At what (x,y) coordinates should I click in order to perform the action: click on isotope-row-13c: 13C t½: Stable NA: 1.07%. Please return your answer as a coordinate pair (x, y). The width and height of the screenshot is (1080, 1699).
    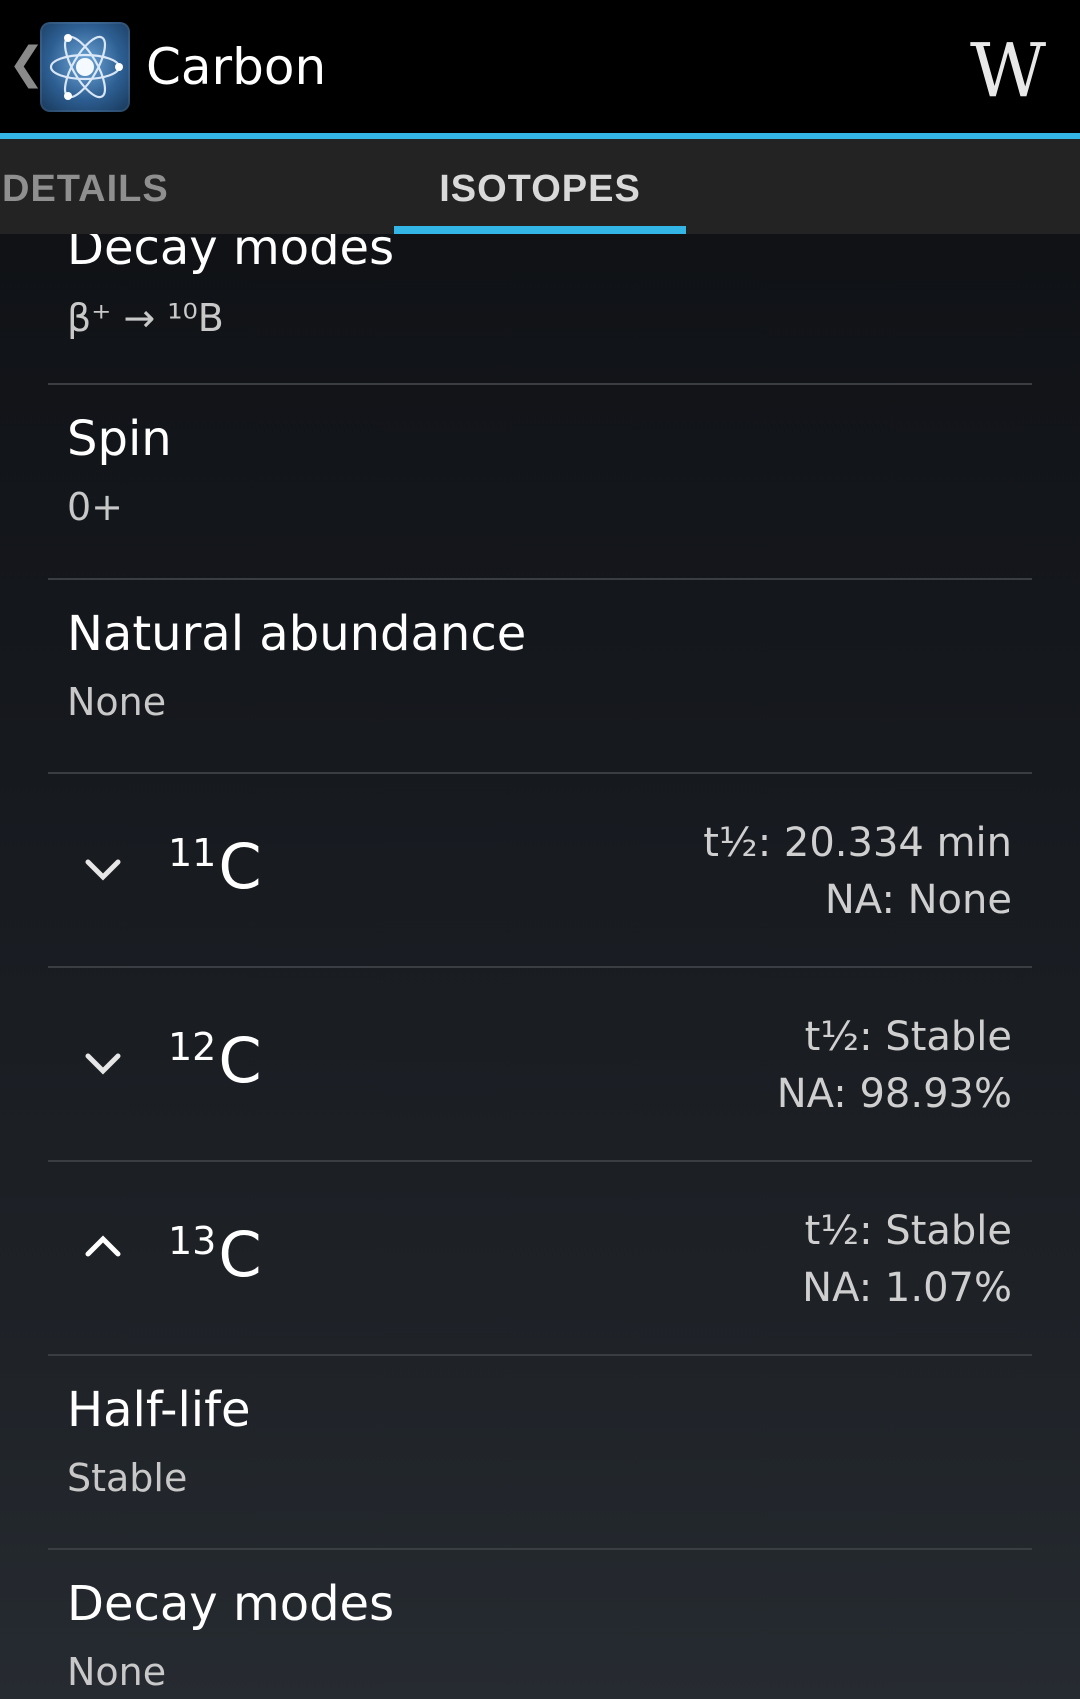
    Looking at the image, I should click on (540, 1258).